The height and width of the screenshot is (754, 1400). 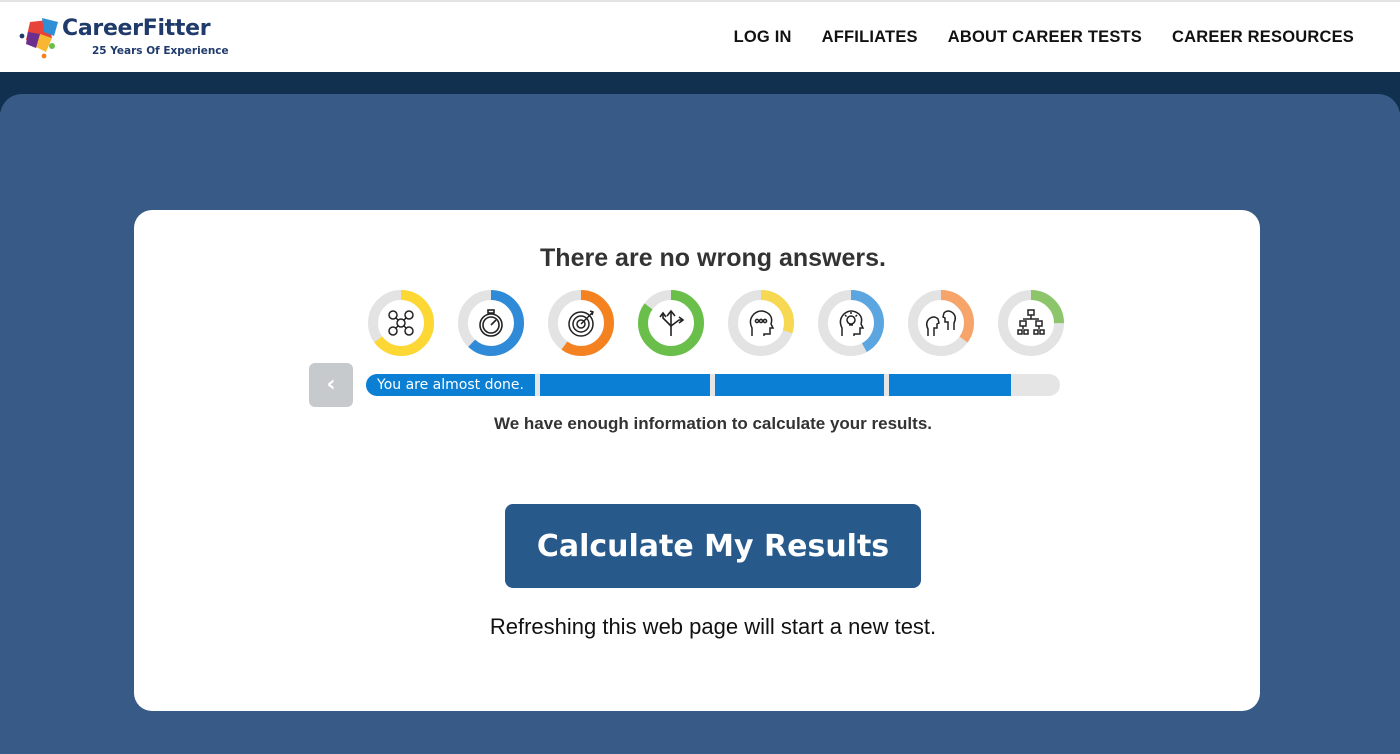 What do you see at coordinates (763, 37) in the screenshot?
I see `nav-log-in: LOG IN` at bounding box center [763, 37].